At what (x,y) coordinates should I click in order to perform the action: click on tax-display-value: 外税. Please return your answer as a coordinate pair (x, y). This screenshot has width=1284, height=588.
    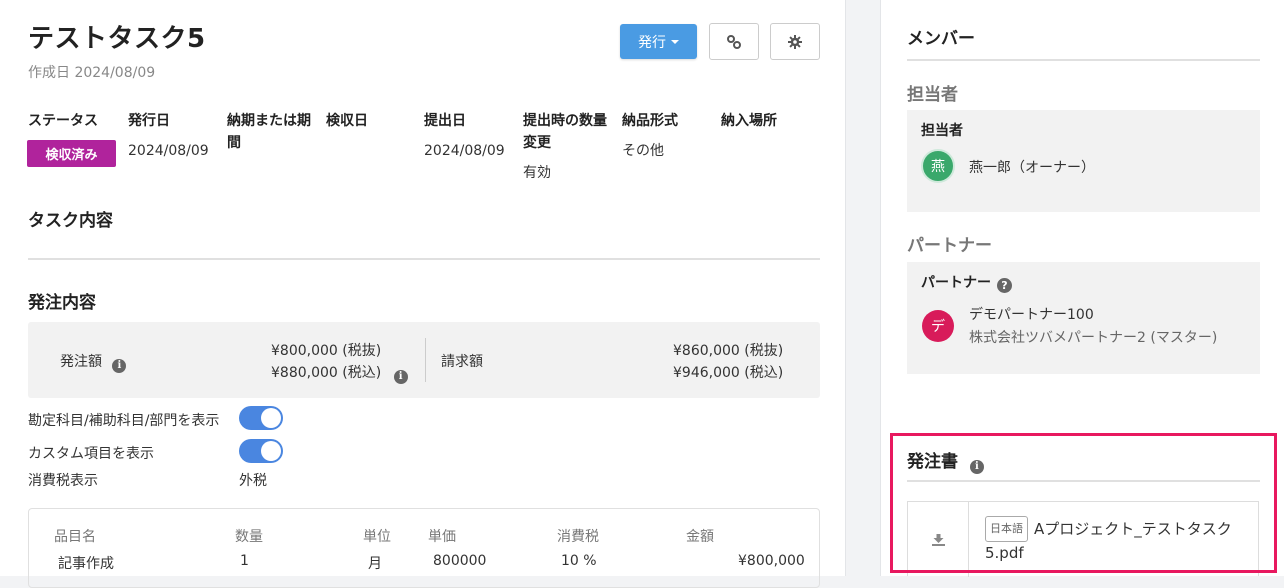
    Looking at the image, I should click on (253, 481).